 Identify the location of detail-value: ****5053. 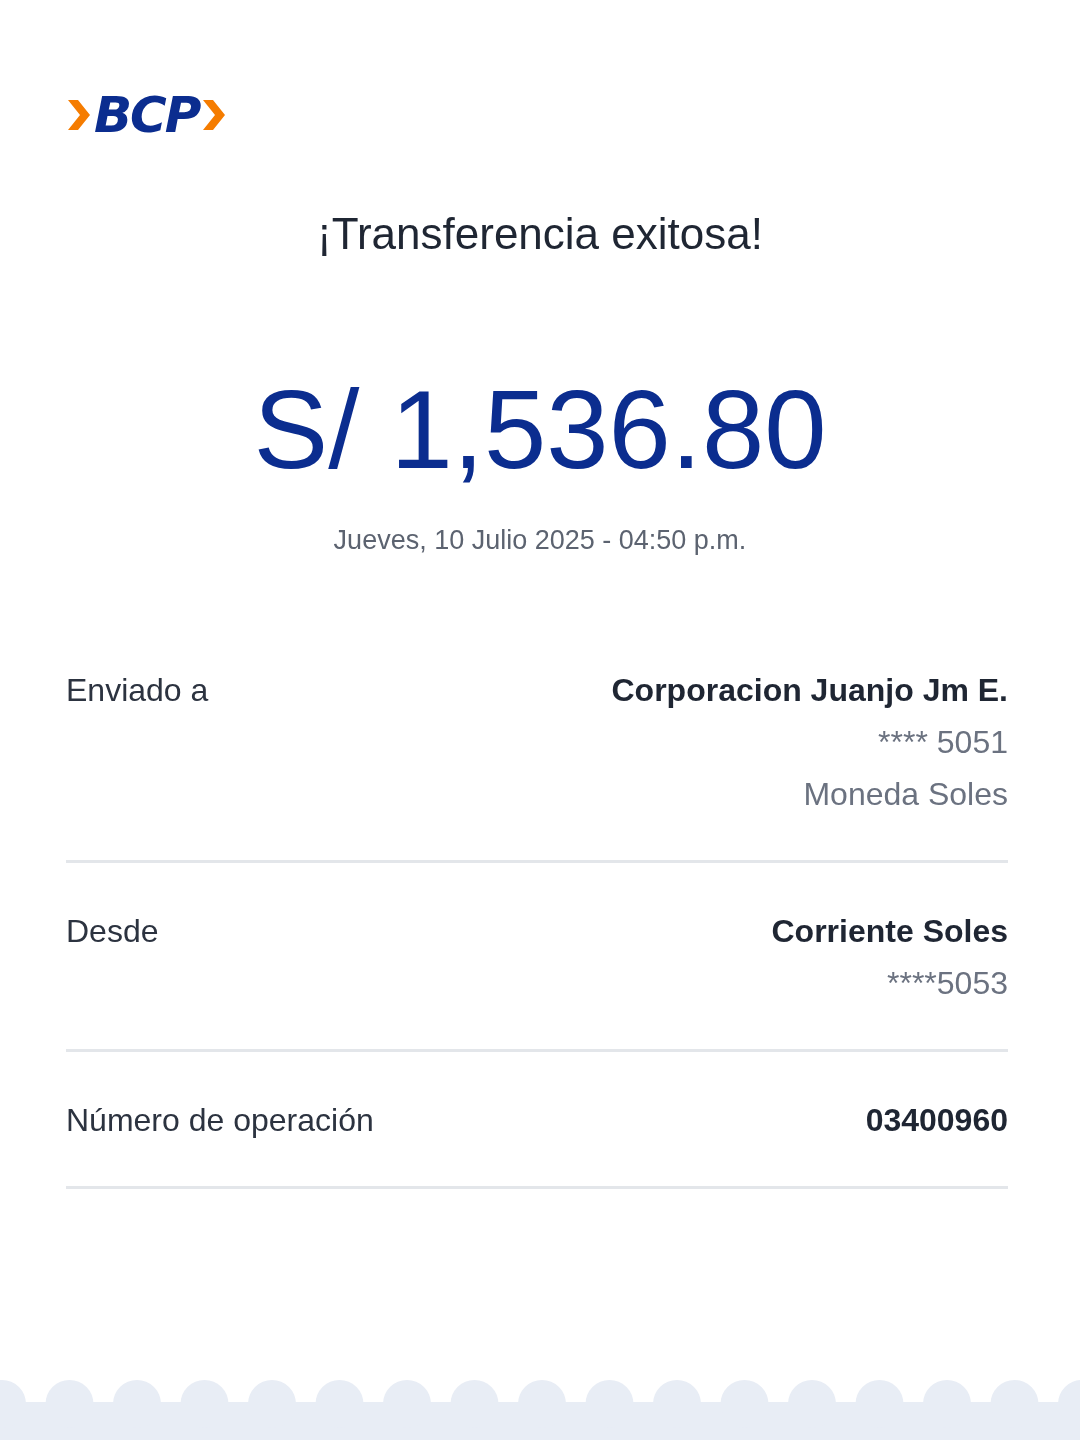
(947, 983).